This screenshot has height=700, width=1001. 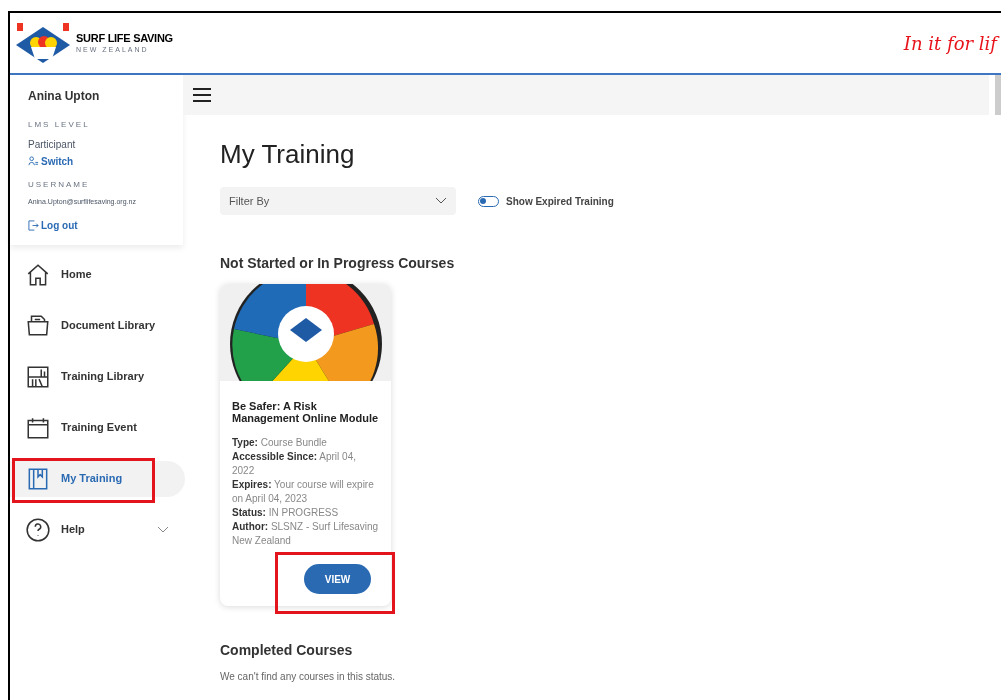 I want to click on section-title: Not Started or In Progress Courses, so click(x=338, y=263).